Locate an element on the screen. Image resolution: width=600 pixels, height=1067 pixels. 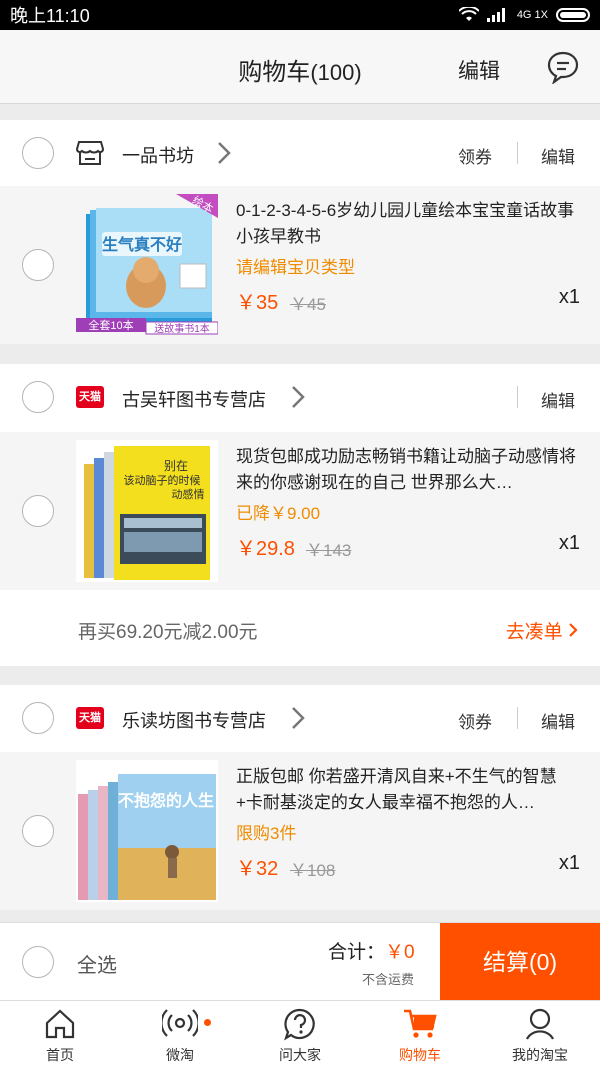
tab-my-taobao: 我的淘宝 is located at coordinates (540, 1034).